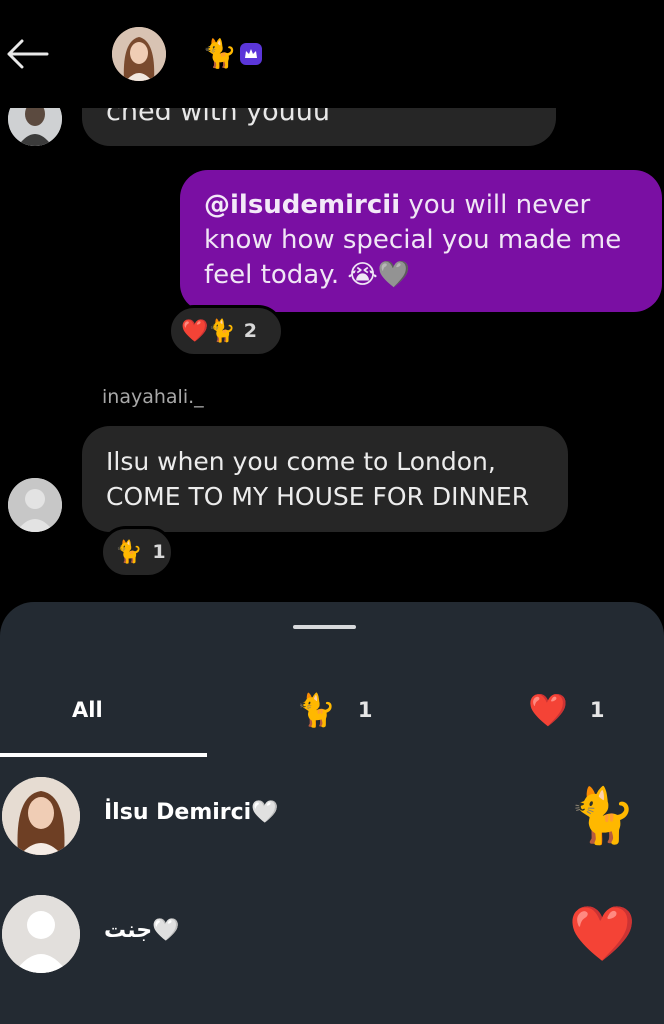  Describe the element at coordinates (302, 205) in the screenshot. I see `mention-link: @ilsudemircii` at that location.